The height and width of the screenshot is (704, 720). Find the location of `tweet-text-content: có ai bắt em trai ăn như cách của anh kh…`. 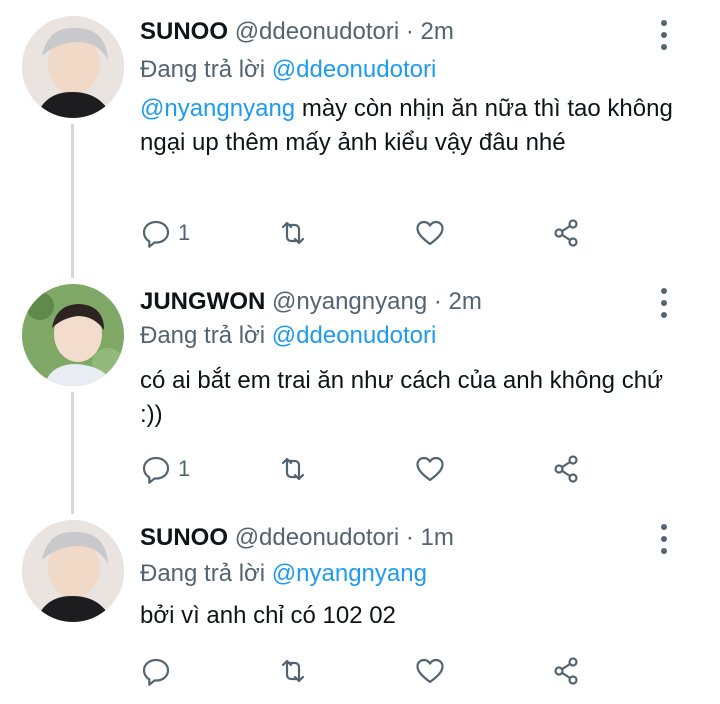

tweet-text-content: có ai bắt em trai ăn như cách của anh kh… is located at coordinates (402, 397).